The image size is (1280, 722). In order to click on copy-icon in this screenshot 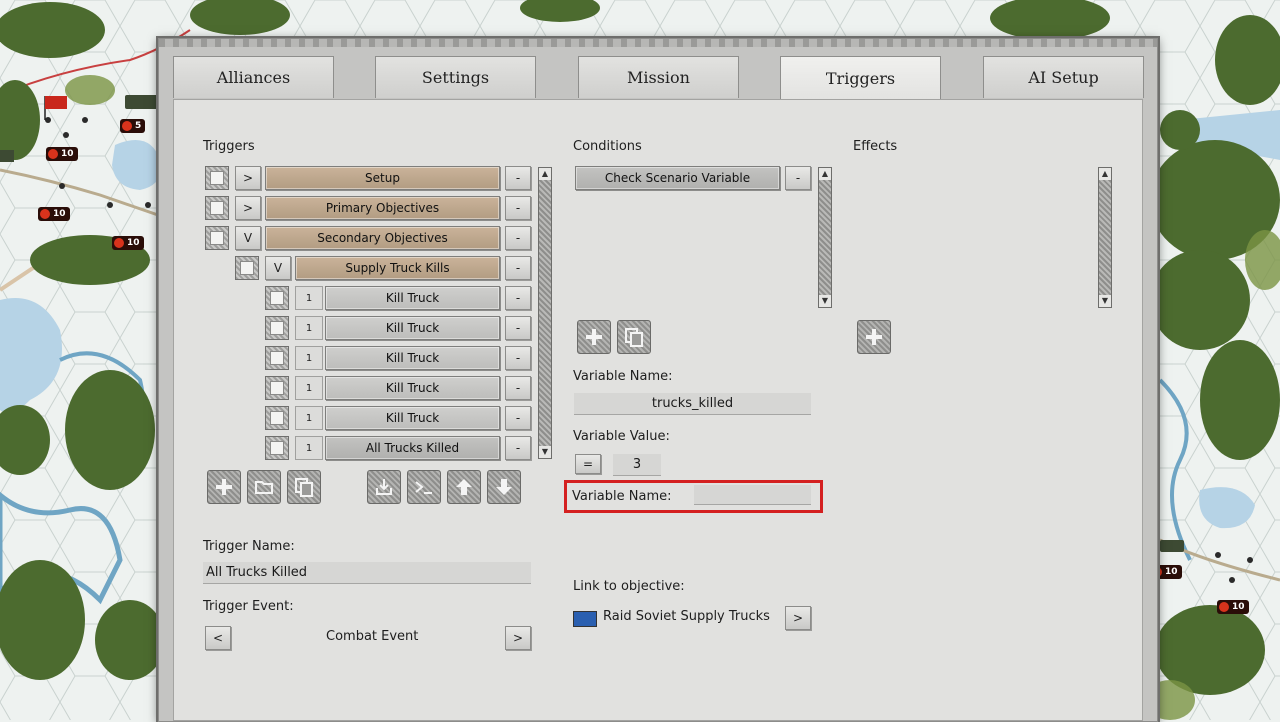, I will do `click(304, 487)`.